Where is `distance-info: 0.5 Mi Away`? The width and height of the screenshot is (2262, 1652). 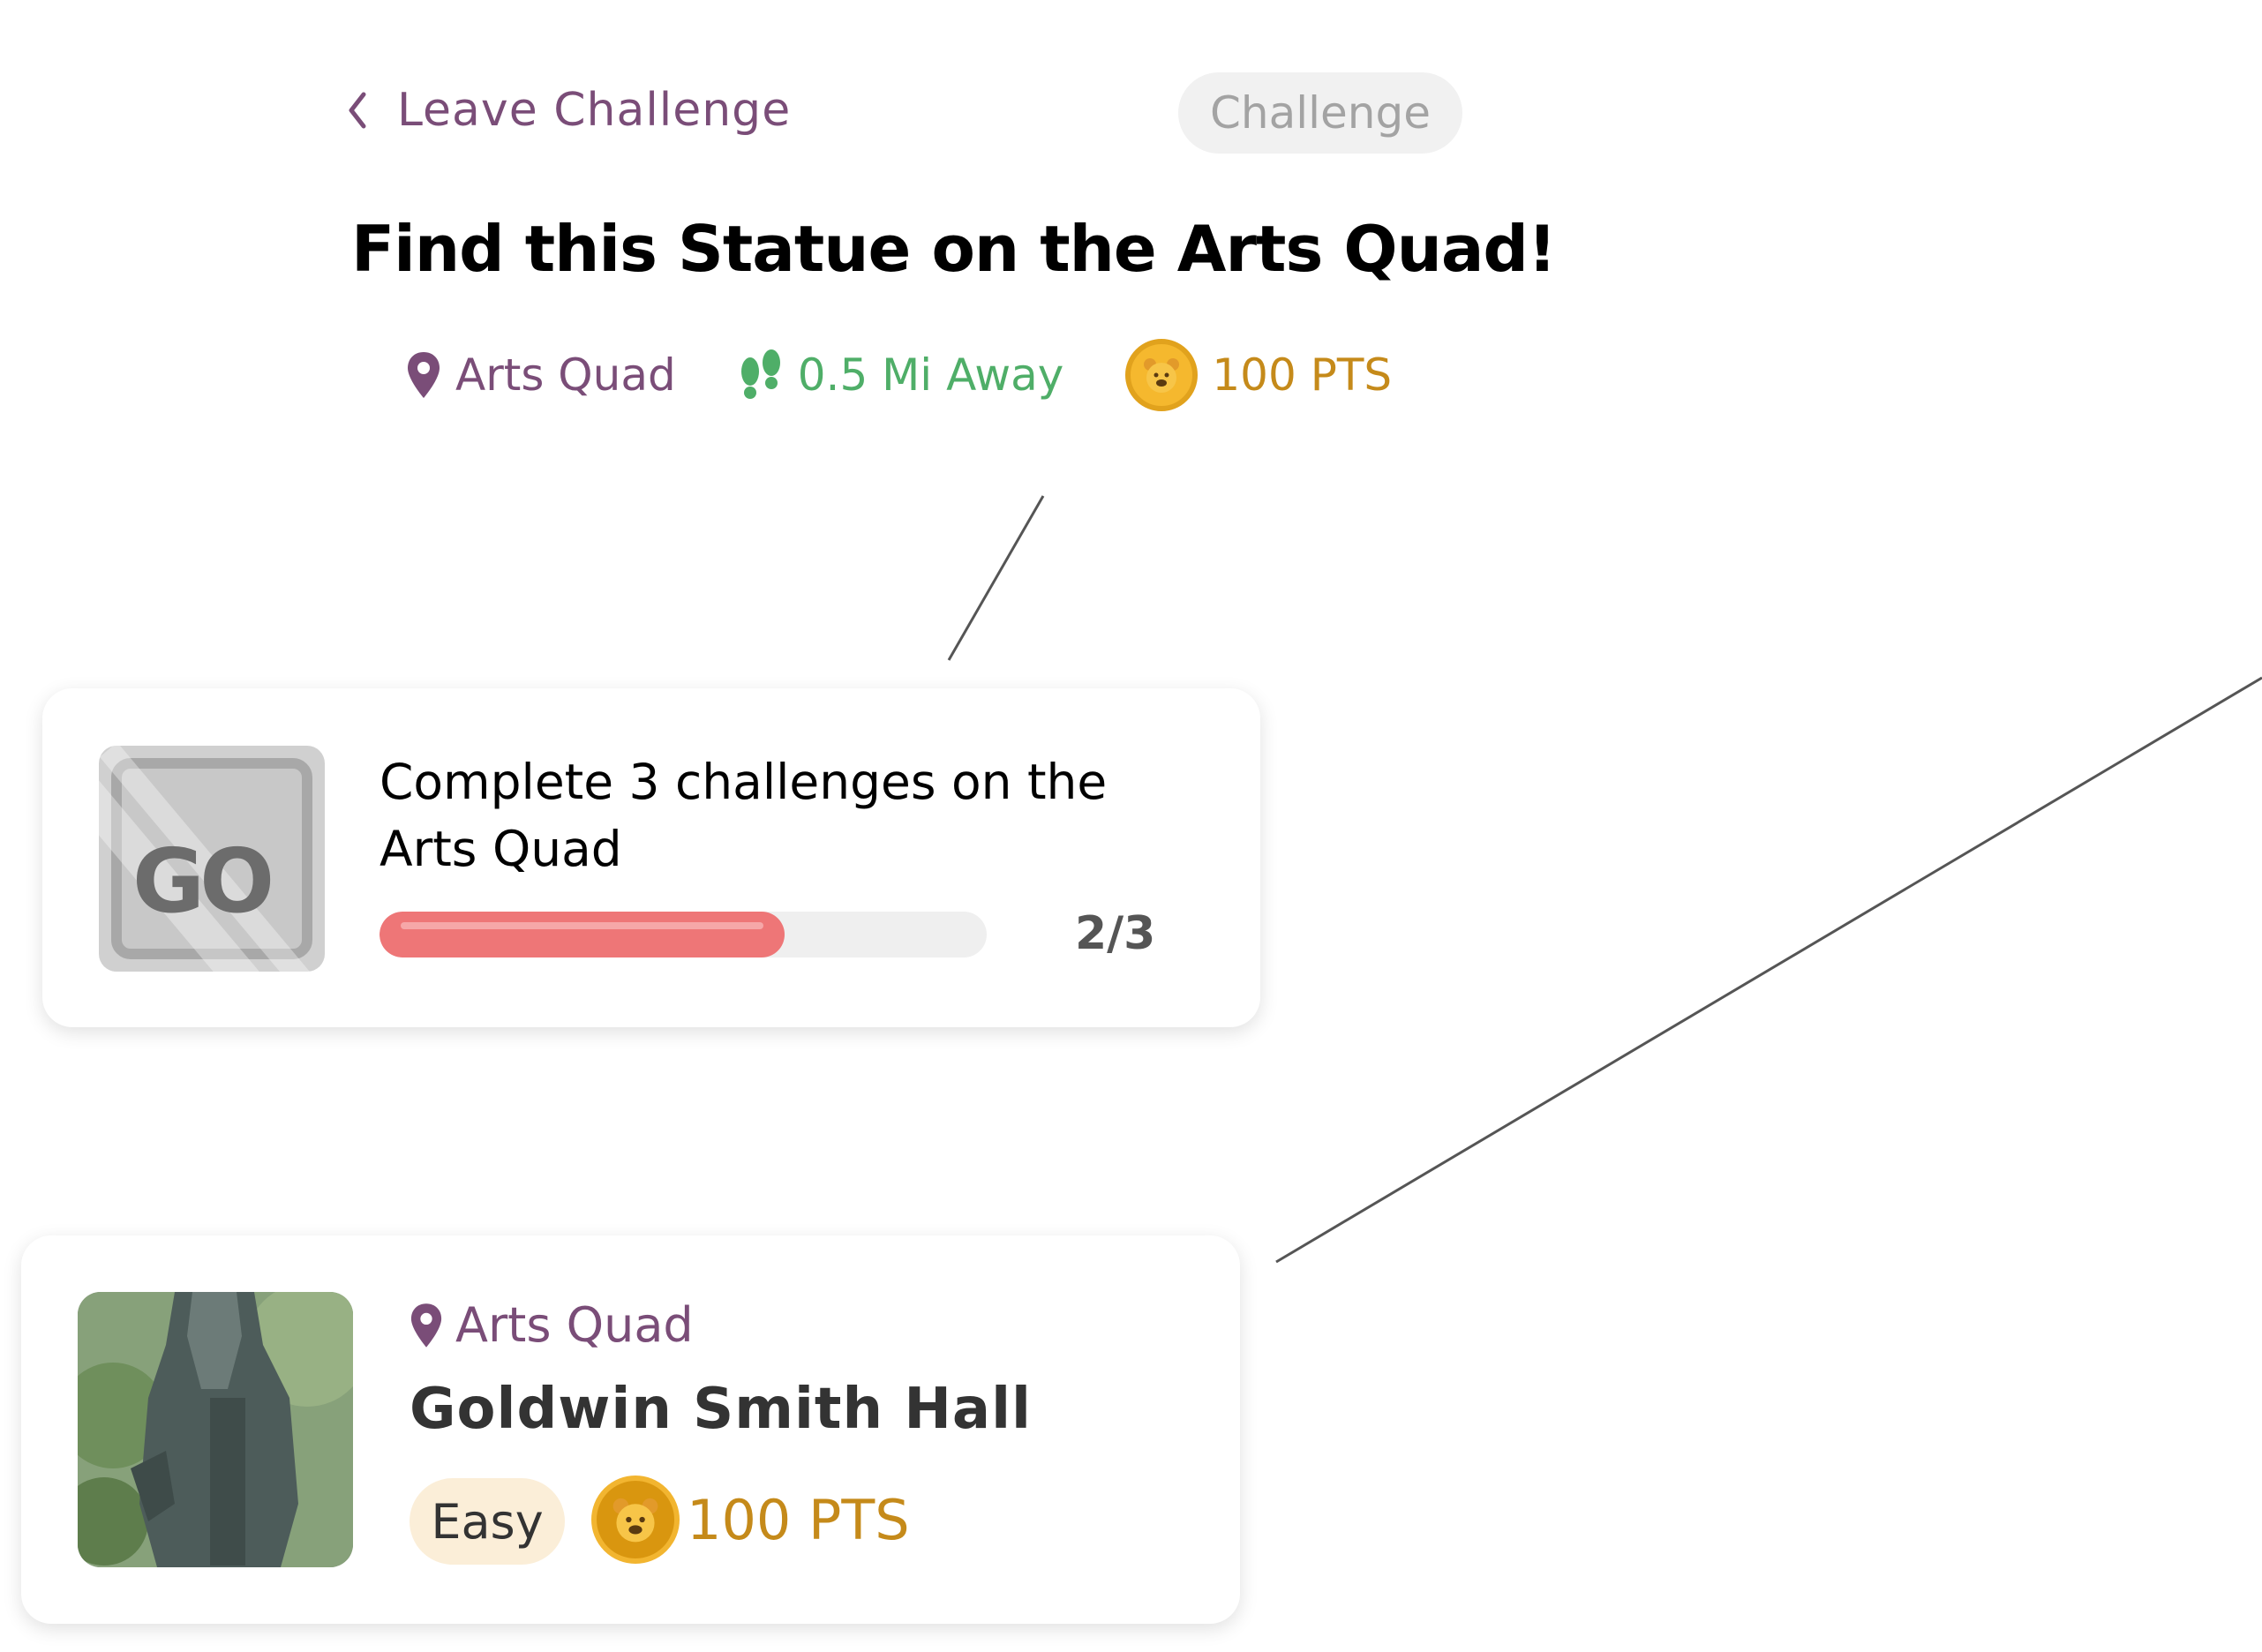
distance-info: 0.5 Mi Away is located at coordinates (901, 375).